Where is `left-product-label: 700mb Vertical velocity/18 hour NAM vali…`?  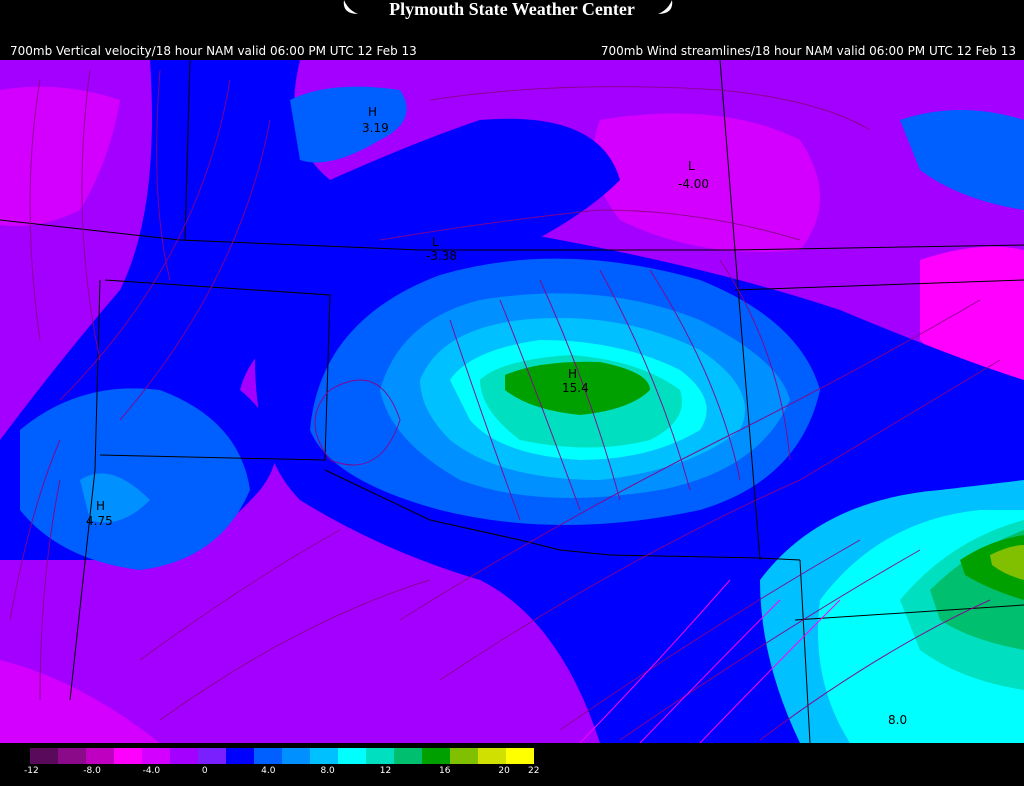 left-product-label: 700mb Vertical velocity/18 hour NAM vali… is located at coordinates (213, 51).